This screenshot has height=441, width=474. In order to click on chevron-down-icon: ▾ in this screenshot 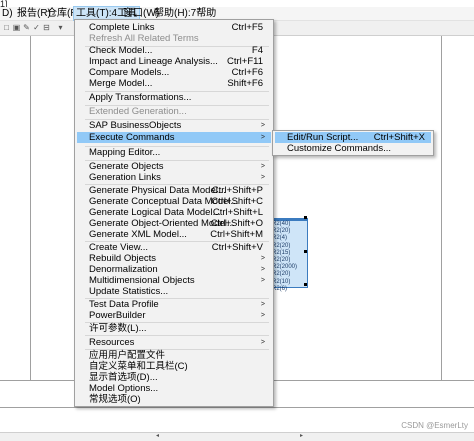, I will do `click(60, 27)`.